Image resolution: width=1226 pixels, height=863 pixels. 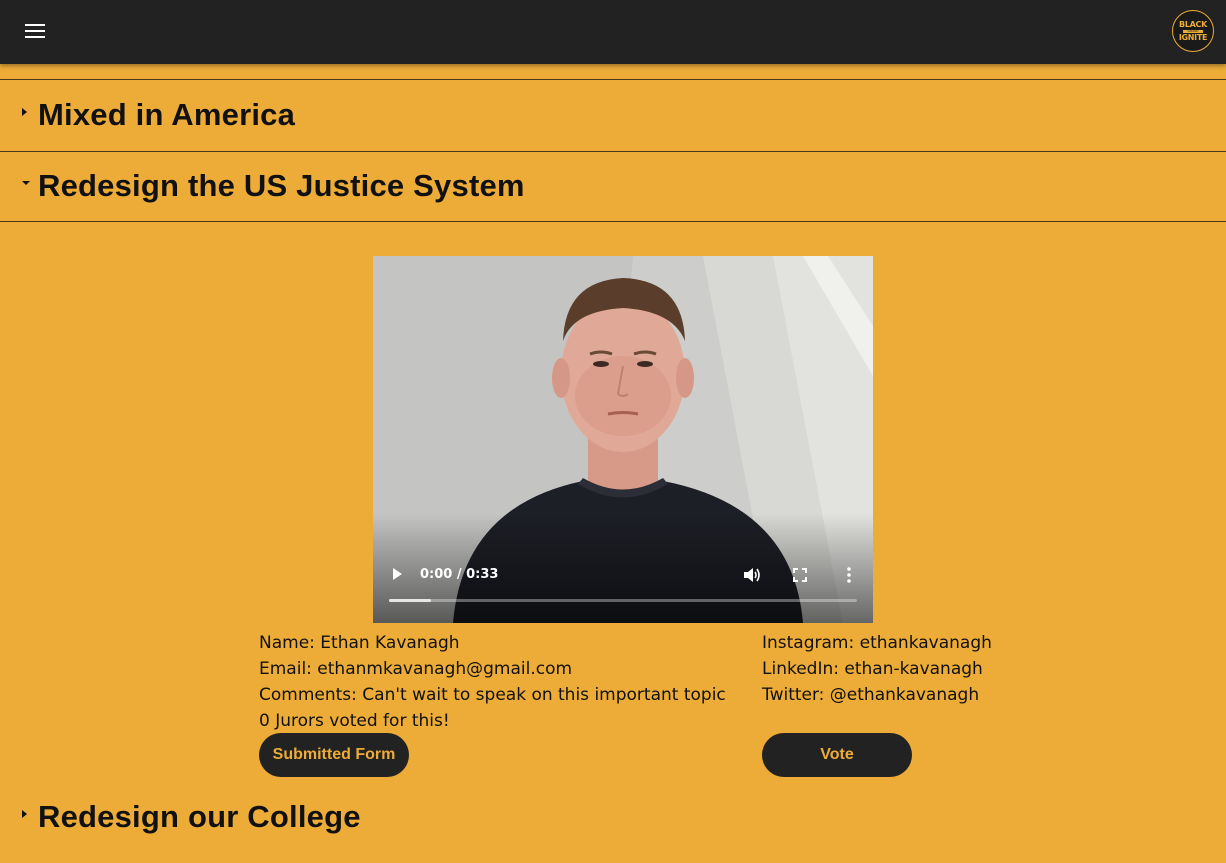 What do you see at coordinates (871, 695) in the screenshot?
I see `entry-twitter: Twitter: @ethankavanagh` at bounding box center [871, 695].